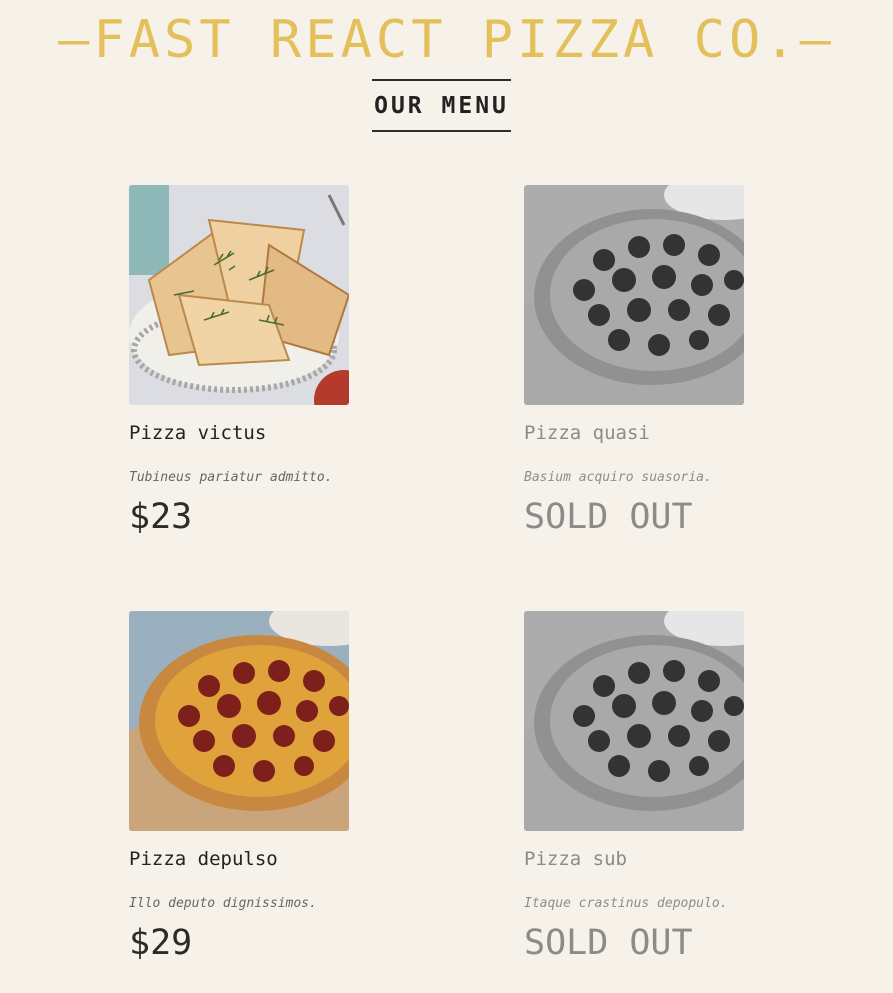 Image resolution: width=893 pixels, height=993 pixels. I want to click on item-description: Tubineus pariatur admitto., so click(231, 477).